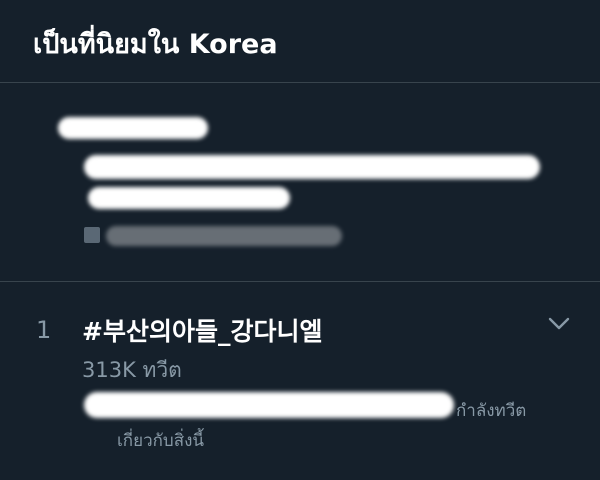 Image resolution: width=600 pixels, height=480 pixels. I want to click on chevron-down-icon, so click(559, 324).